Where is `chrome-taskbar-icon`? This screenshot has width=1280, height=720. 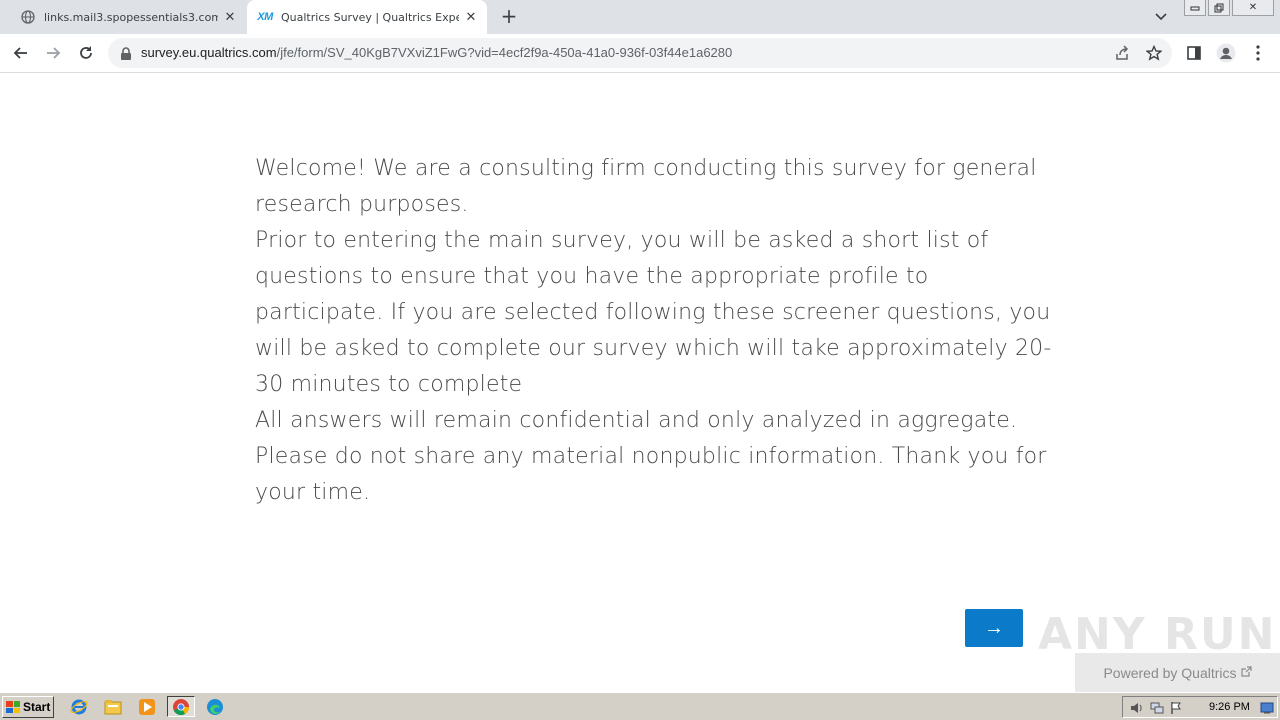
chrome-taskbar-icon is located at coordinates (181, 706).